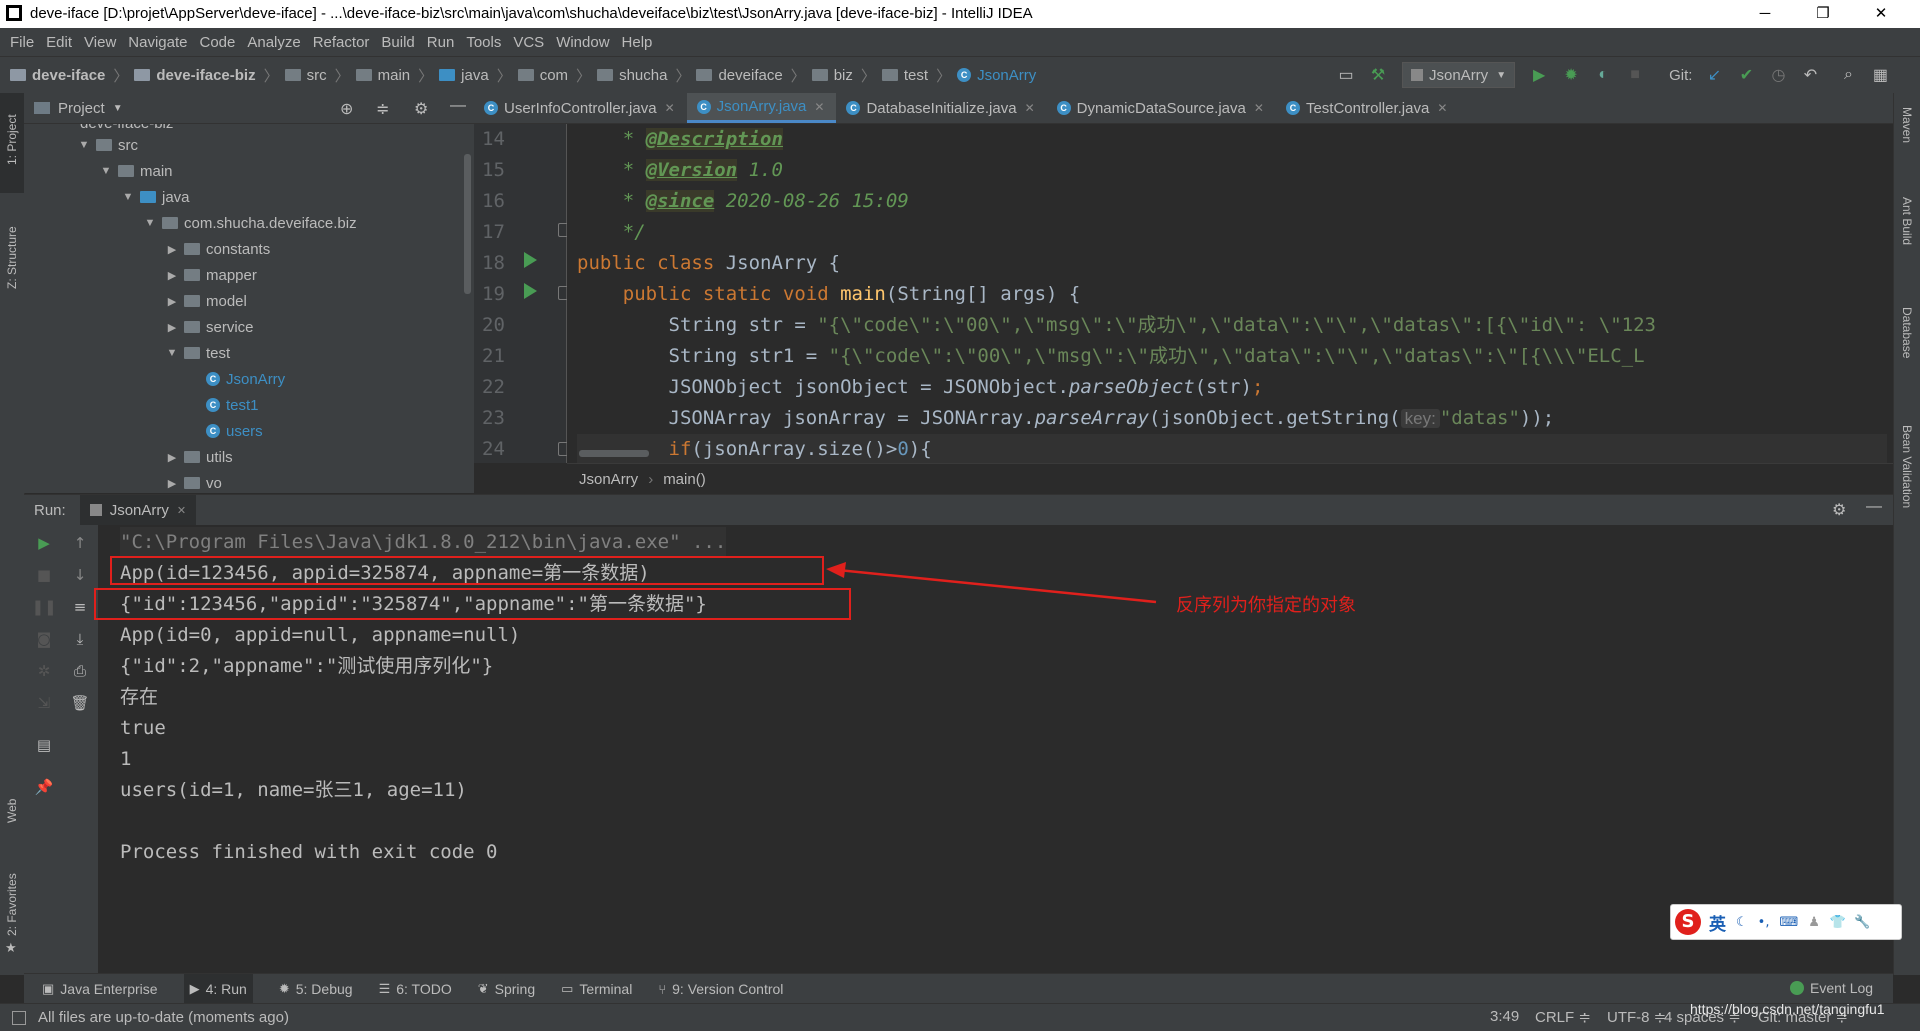  What do you see at coordinates (1714, 75) in the screenshot?
I see `git-update-icon: ↙` at bounding box center [1714, 75].